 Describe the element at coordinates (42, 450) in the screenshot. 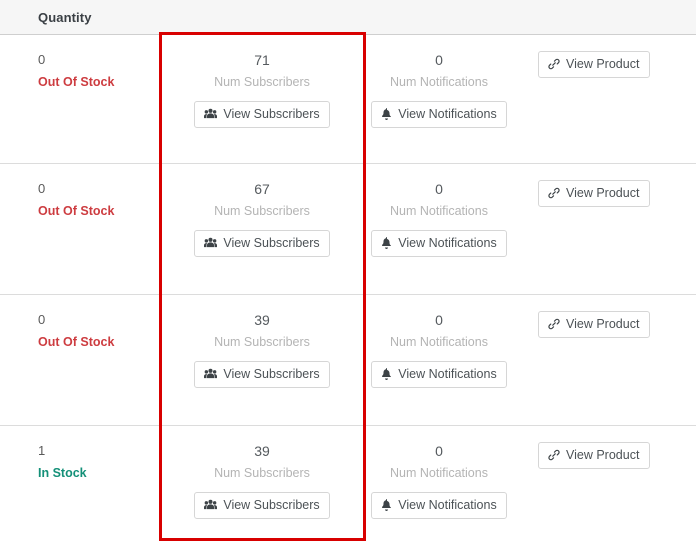

I see `quantity-value: 1` at that location.